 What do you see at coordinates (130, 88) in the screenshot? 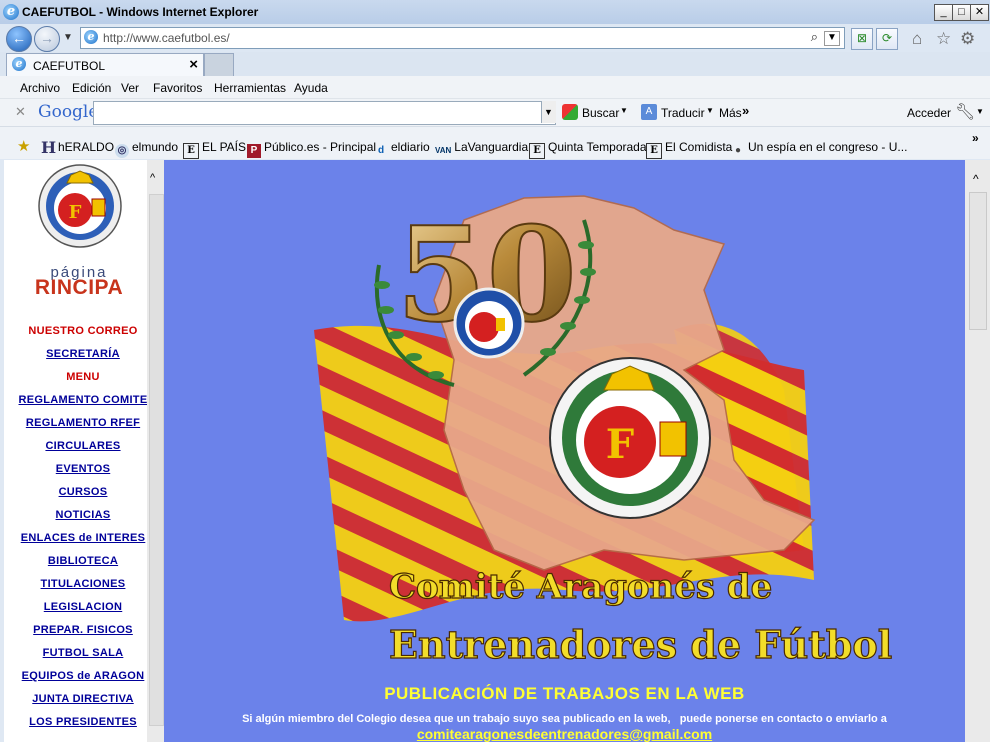
I see `menu-ver: Ver` at bounding box center [130, 88].